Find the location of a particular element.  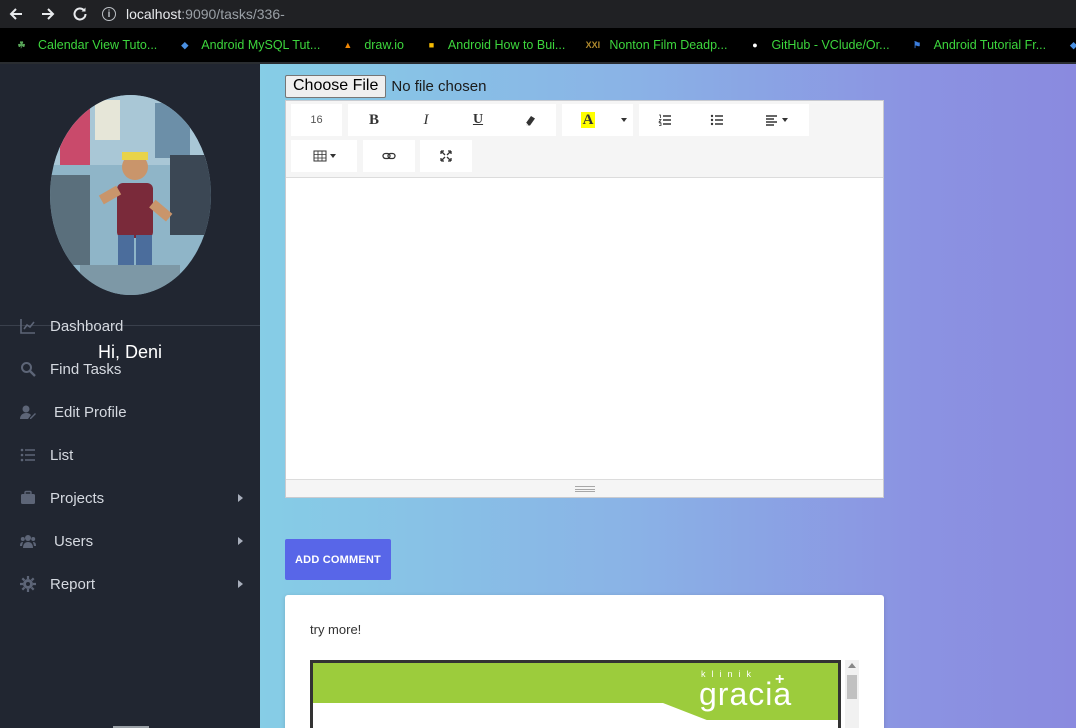

paragraph-group is located at coordinates (724, 120).